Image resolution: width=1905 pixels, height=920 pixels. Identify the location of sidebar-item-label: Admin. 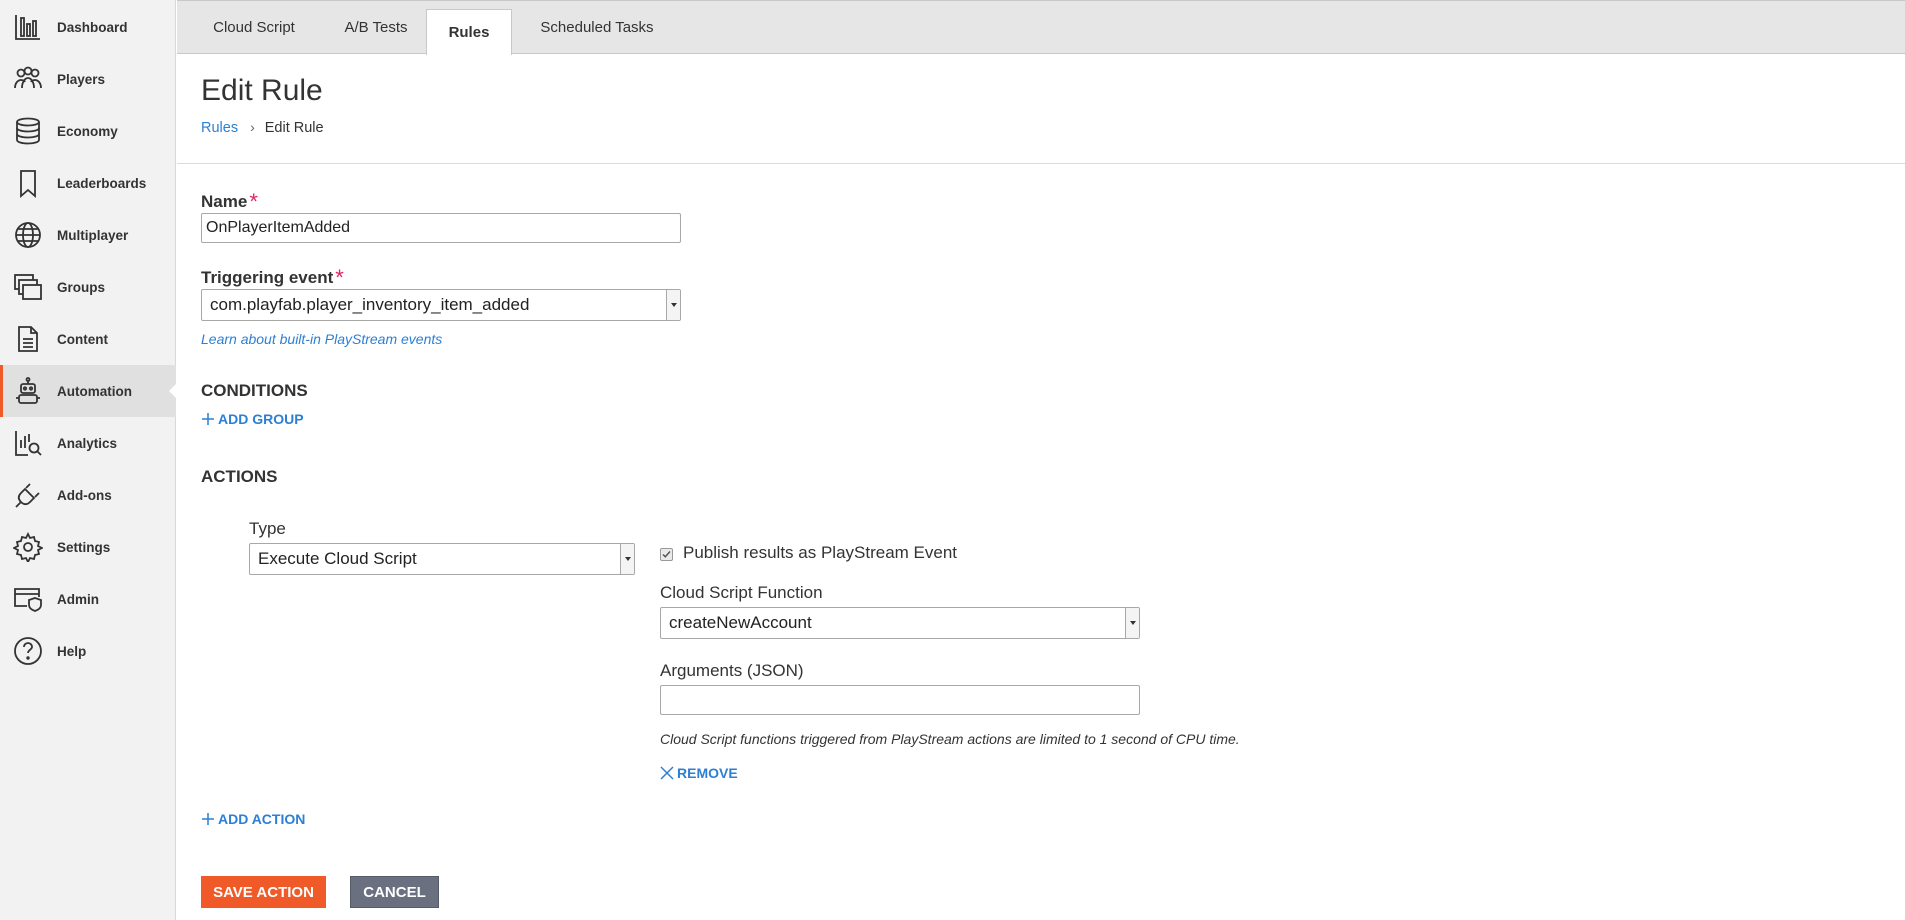
(78, 599).